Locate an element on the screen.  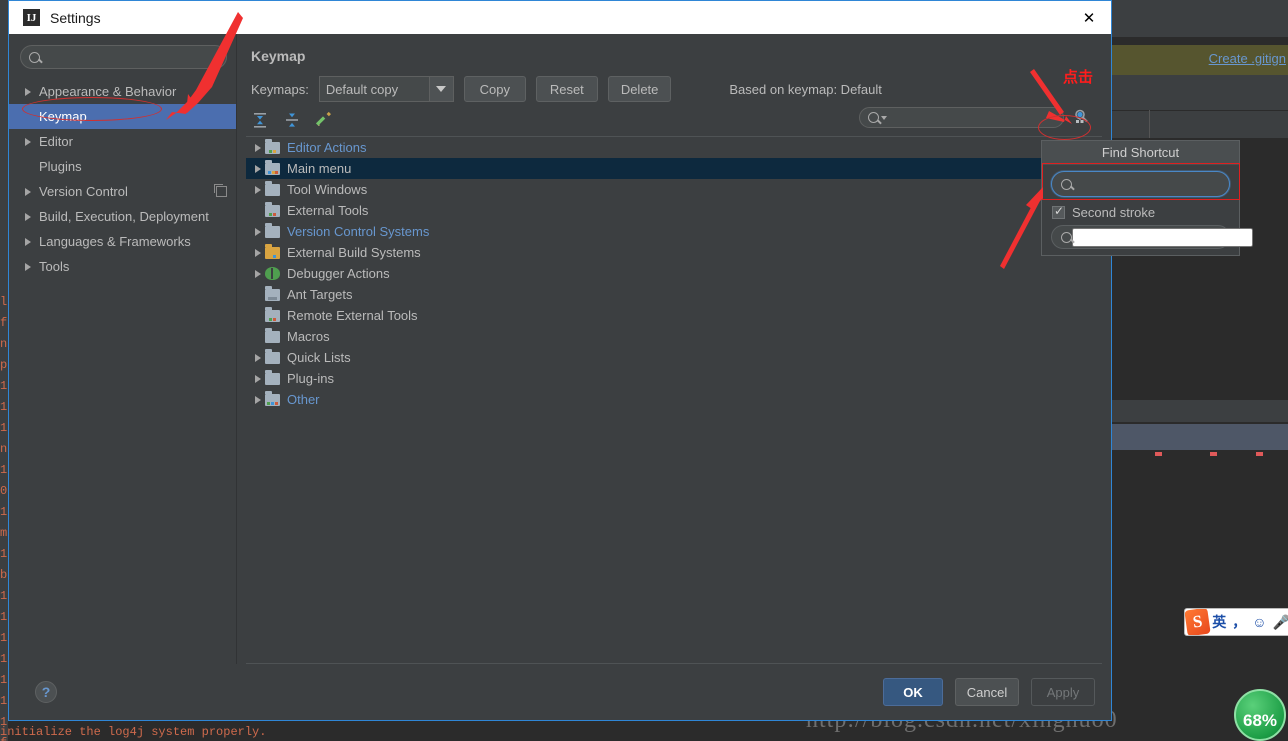
tree-row: External Tools is located at coordinates (674, 210).